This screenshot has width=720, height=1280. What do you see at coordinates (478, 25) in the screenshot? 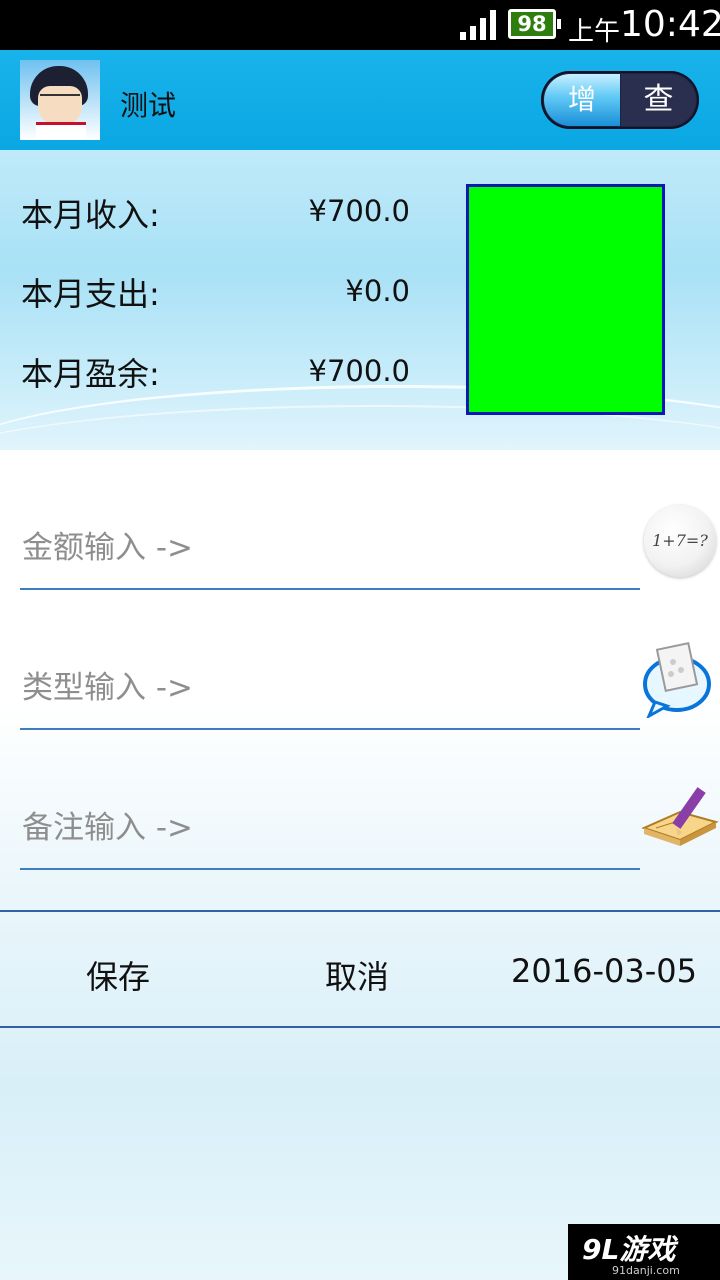
I see `signal-icon` at bounding box center [478, 25].